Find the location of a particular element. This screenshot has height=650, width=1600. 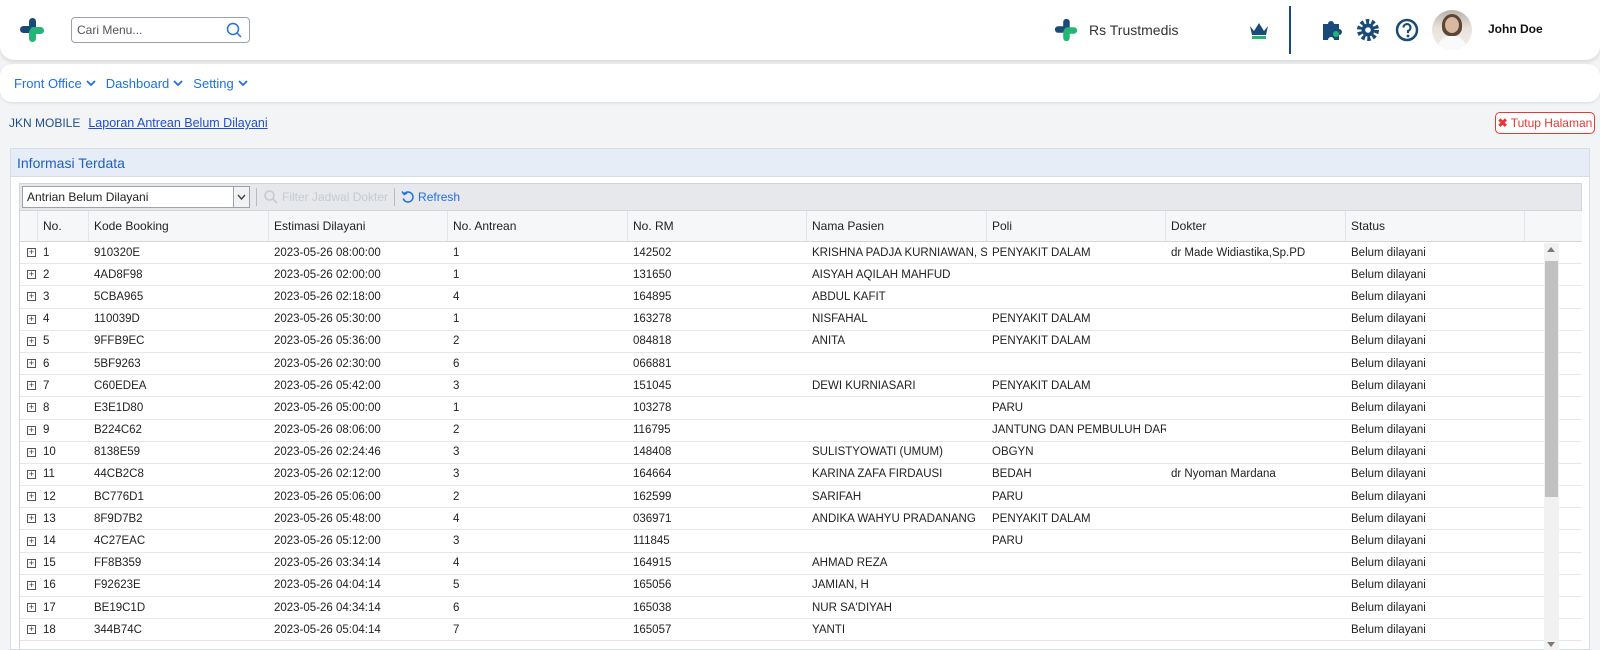

menu-label: Front Office is located at coordinates (48, 83).